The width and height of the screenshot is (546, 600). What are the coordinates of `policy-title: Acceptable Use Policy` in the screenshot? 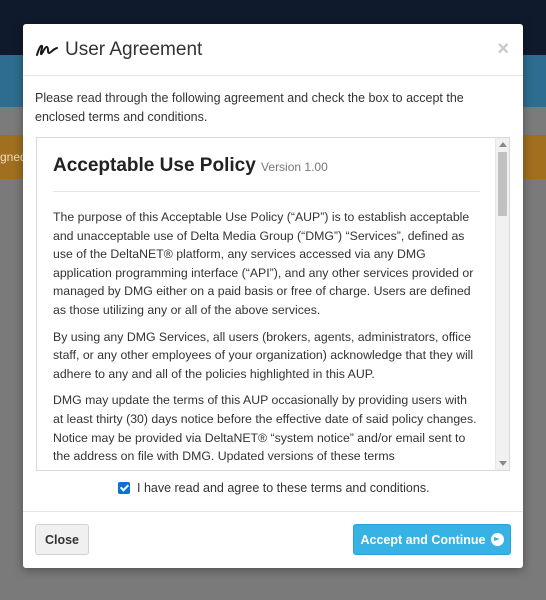 It's located at (154, 165).